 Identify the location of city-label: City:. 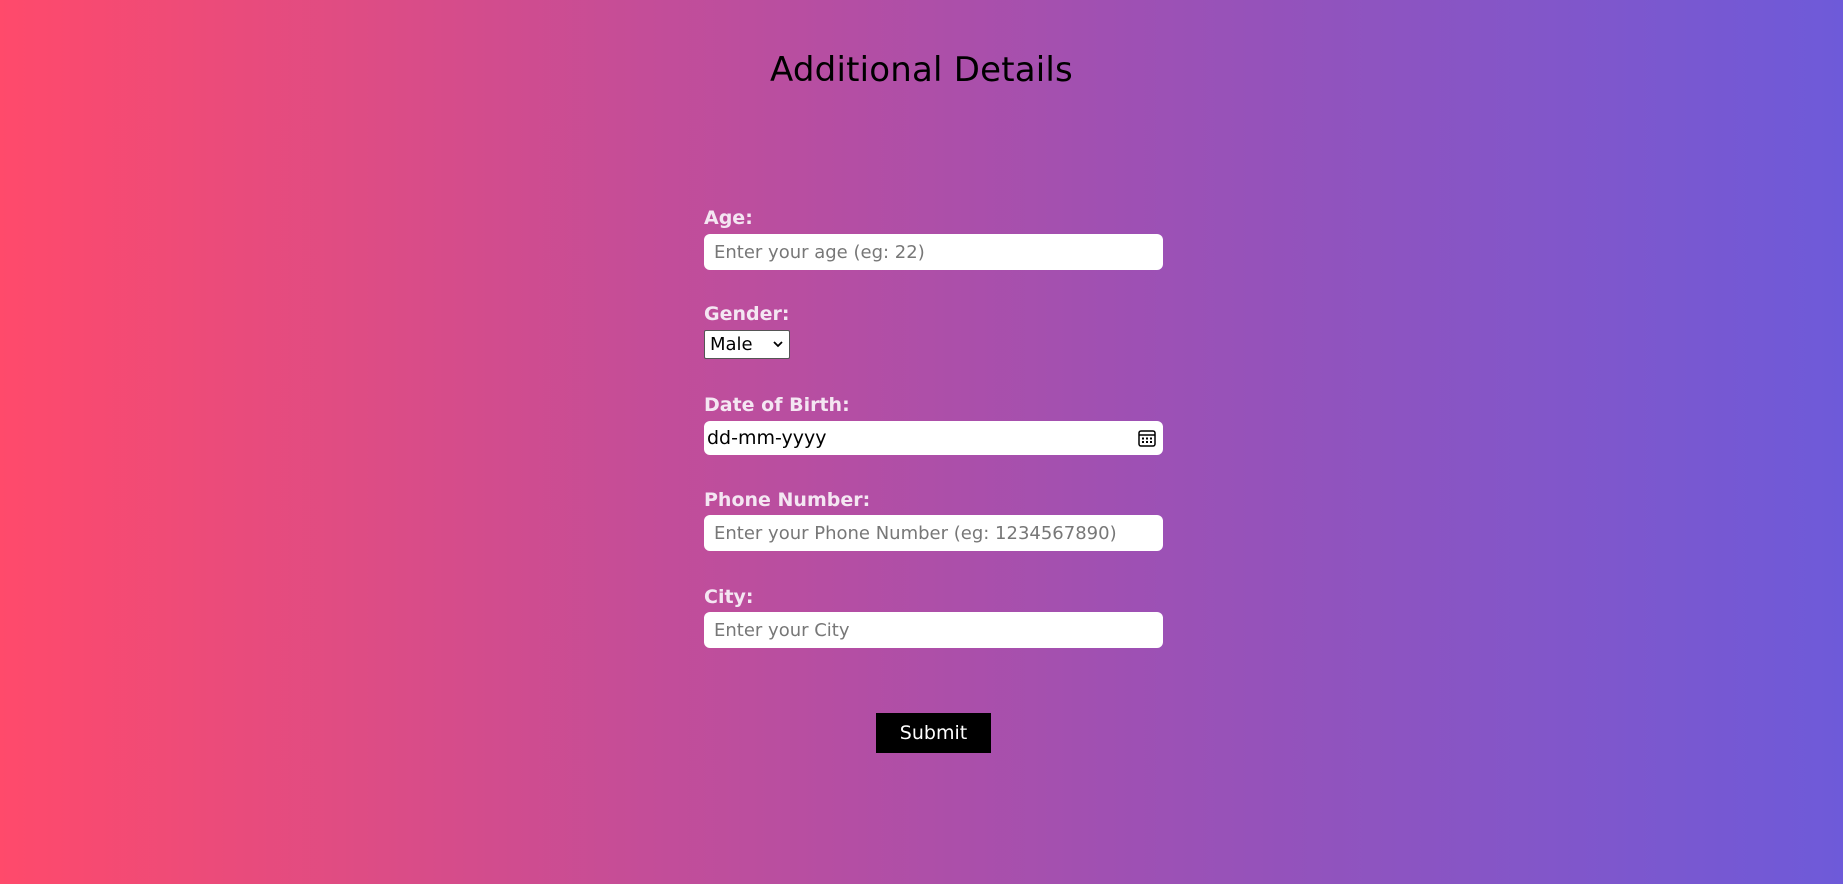
(729, 597).